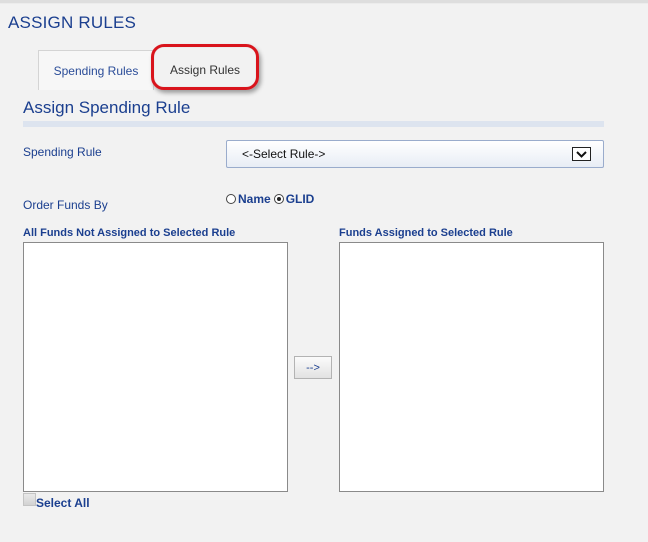  Describe the element at coordinates (581, 154) in the screenshot. I see `chevron-down-icon` at that location.